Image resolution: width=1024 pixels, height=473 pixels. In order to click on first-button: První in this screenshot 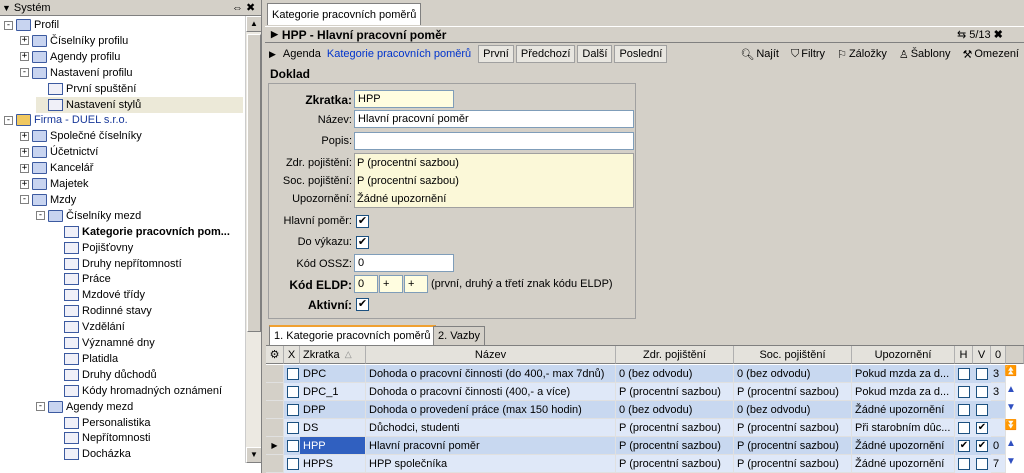, I will do `click(496, 54)`.